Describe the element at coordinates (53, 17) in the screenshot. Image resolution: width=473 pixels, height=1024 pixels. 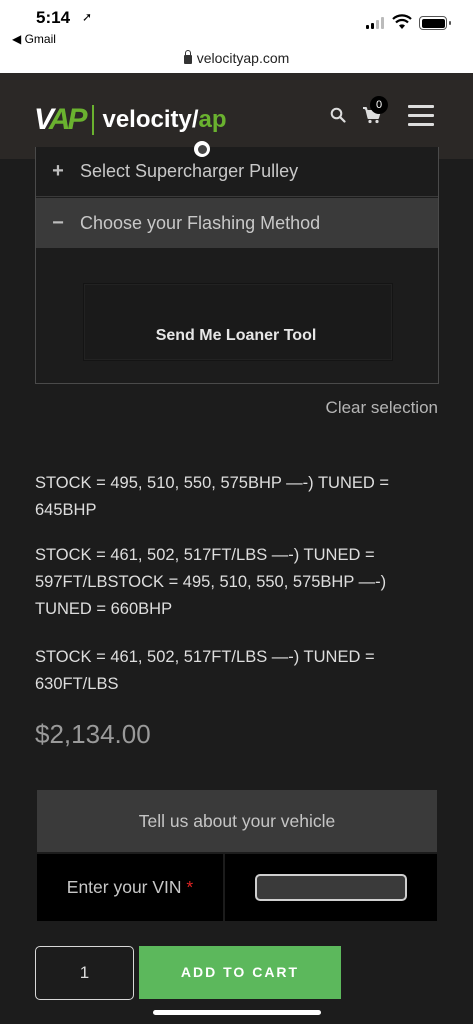
I see `status-time: 5:14` at that location.